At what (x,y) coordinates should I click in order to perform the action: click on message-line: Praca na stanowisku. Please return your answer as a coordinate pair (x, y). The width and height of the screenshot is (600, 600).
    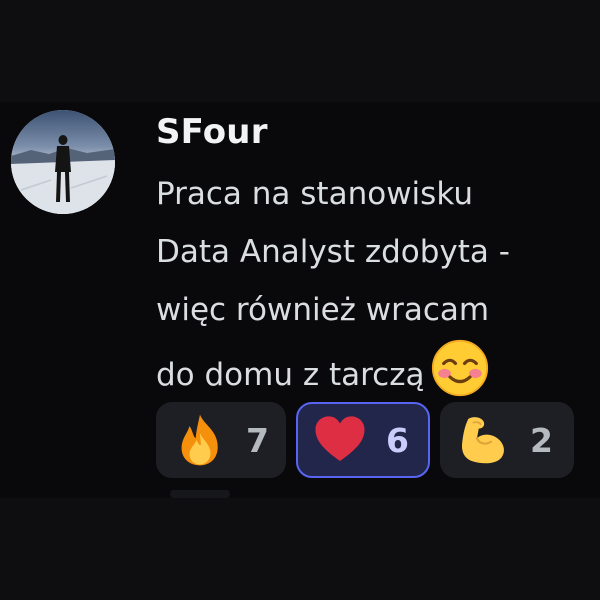
    Looking at the image, I should click on (314, 194).